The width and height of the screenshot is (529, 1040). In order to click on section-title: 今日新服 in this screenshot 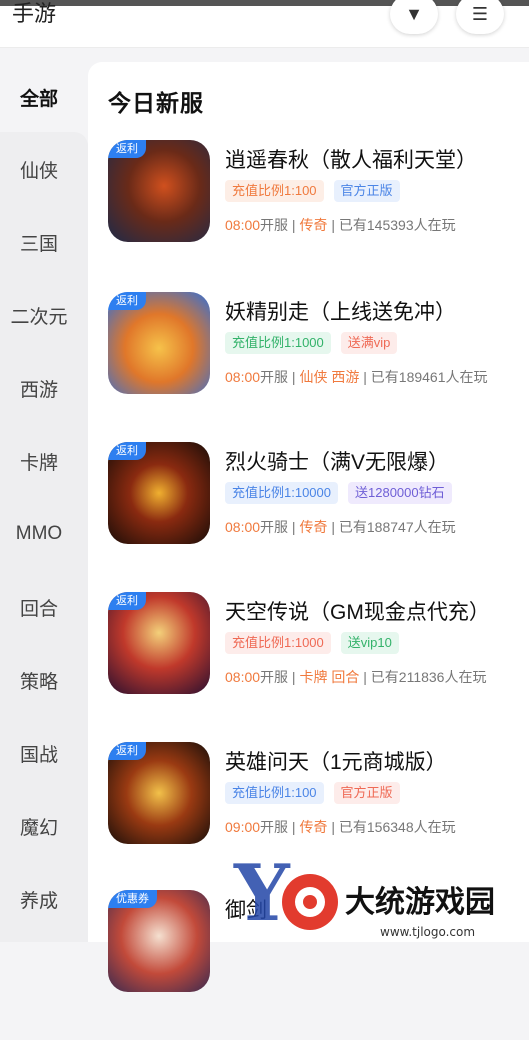, I will do `click(156, 101)`.